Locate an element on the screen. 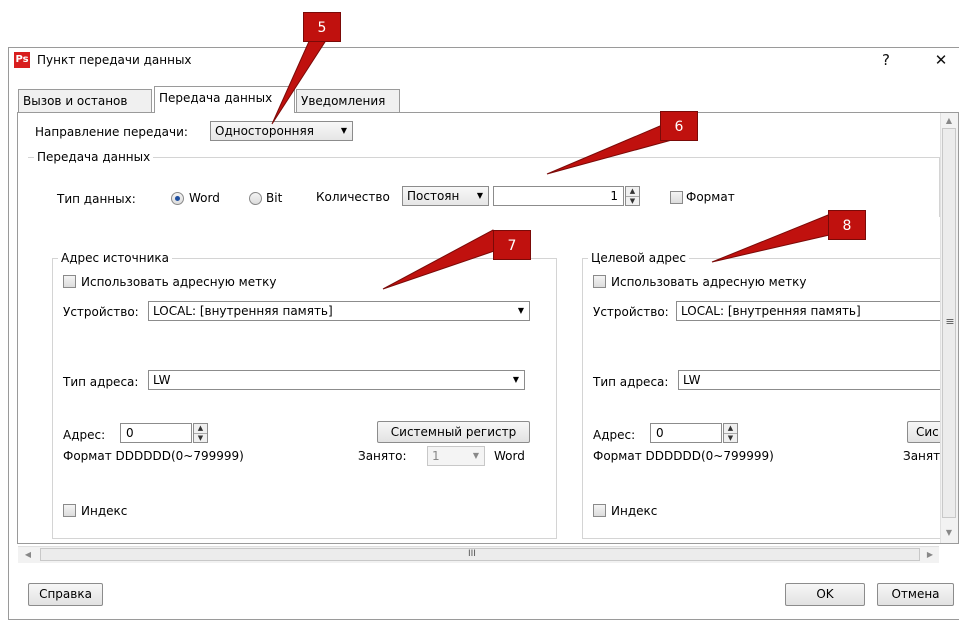  window-title: Пункт передачи данных is located at coordinates (114, 60).